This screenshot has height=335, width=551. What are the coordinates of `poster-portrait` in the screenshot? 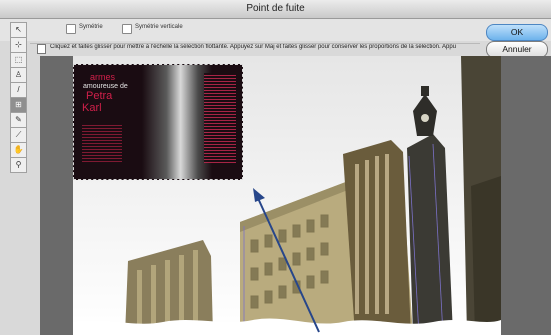 It's located at (177, 122).